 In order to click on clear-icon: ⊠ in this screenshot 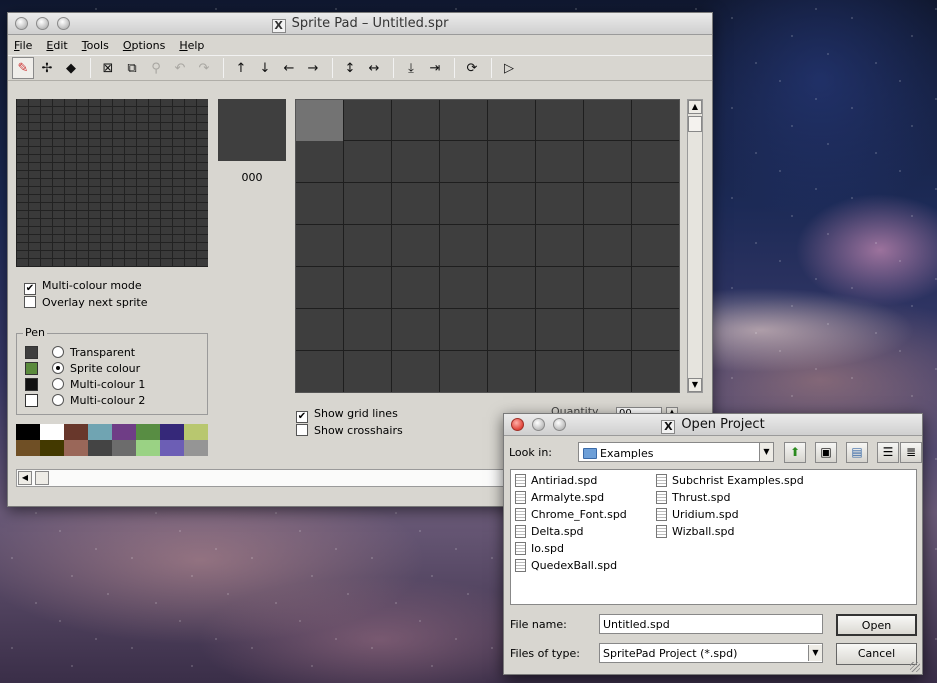, I will do `click(108, 68)`.